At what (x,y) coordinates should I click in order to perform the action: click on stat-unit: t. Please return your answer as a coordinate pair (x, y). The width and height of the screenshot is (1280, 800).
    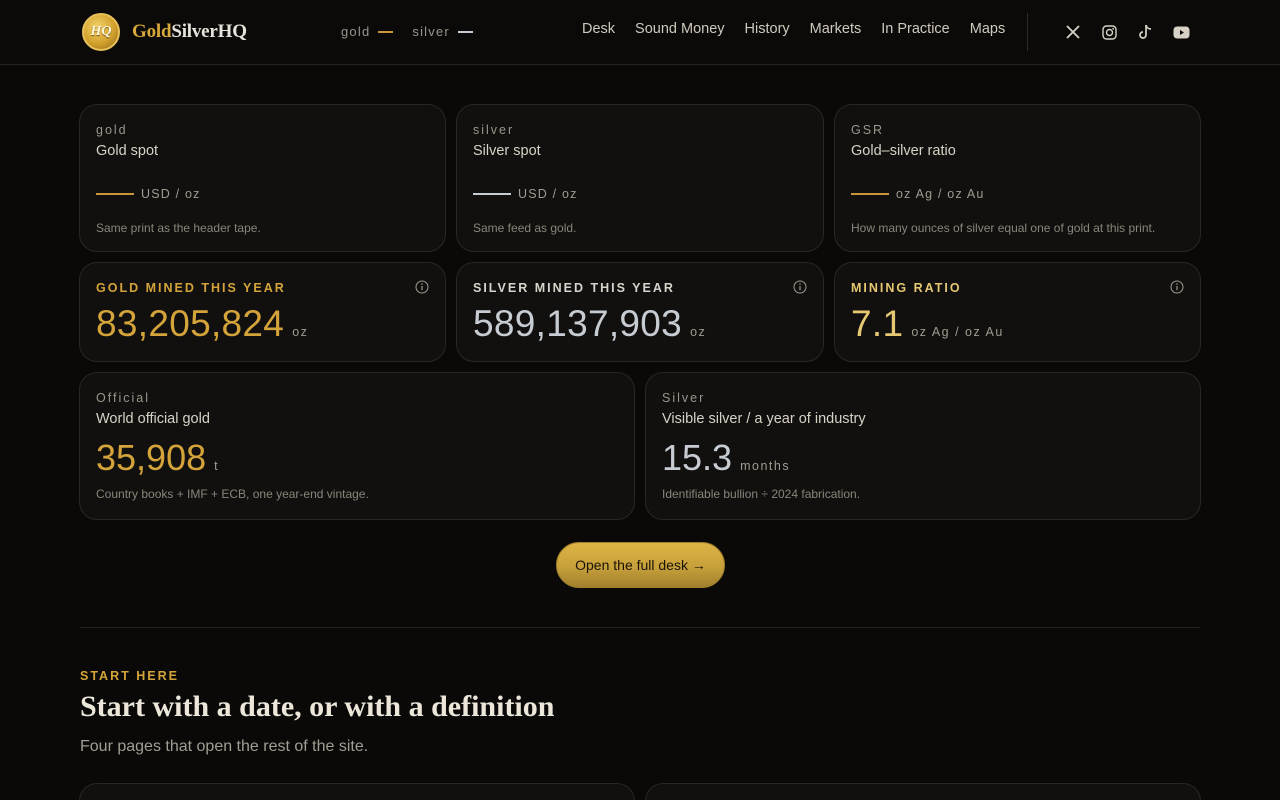
    Looking at the image, I should click on (217, 466).